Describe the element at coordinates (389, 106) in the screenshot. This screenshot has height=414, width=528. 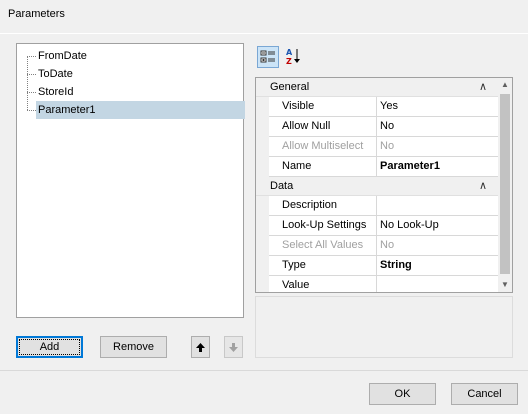
I see `property-value: Yes` at that location.